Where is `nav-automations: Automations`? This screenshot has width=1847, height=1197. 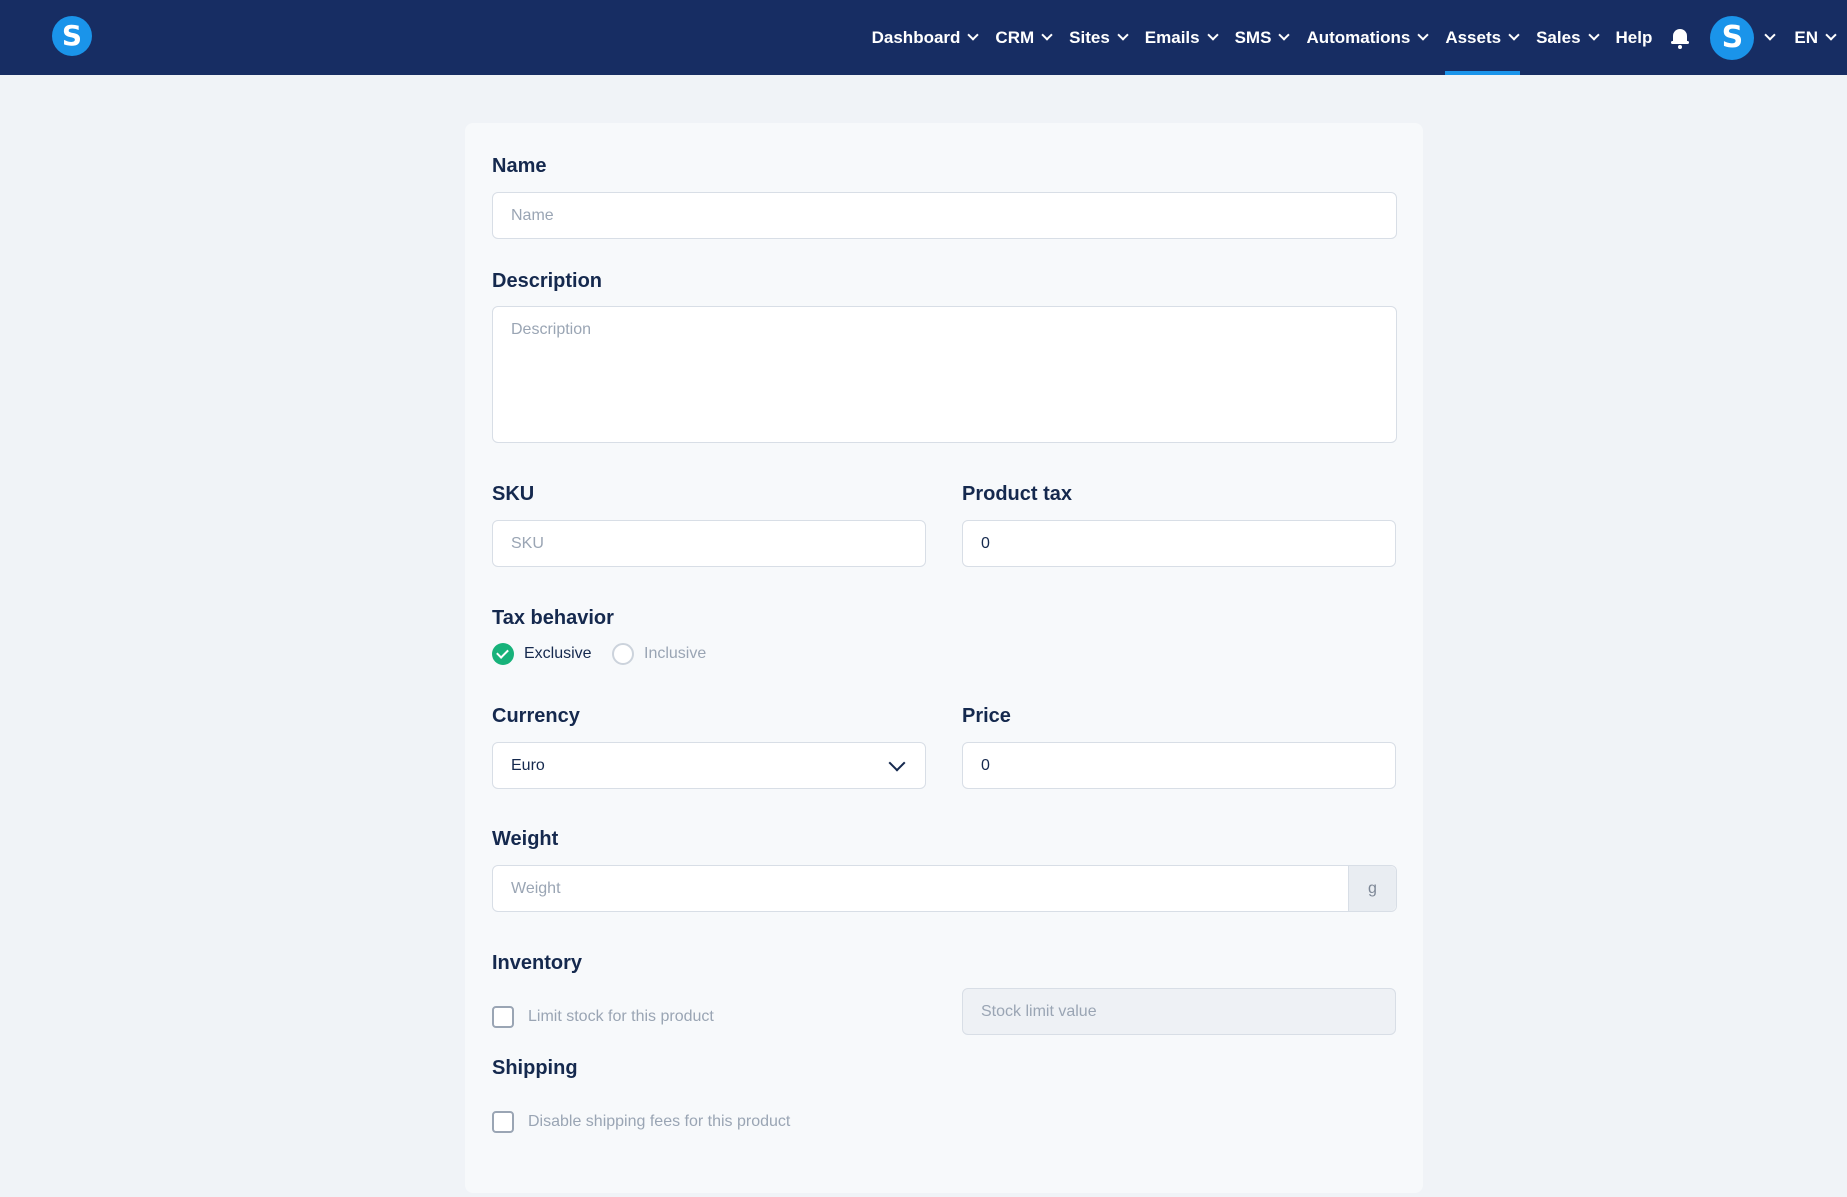 nav-automations: Automations is located at coordinates (1367, 37).